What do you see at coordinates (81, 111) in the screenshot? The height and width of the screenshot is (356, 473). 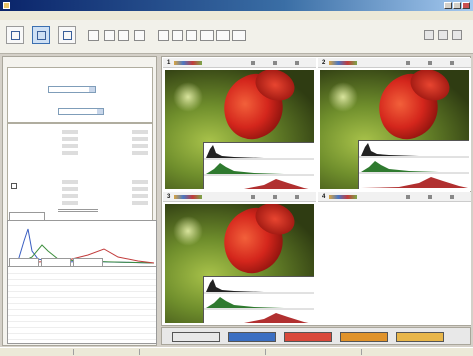 I see `channel-select` at bounding box center [81, 111].